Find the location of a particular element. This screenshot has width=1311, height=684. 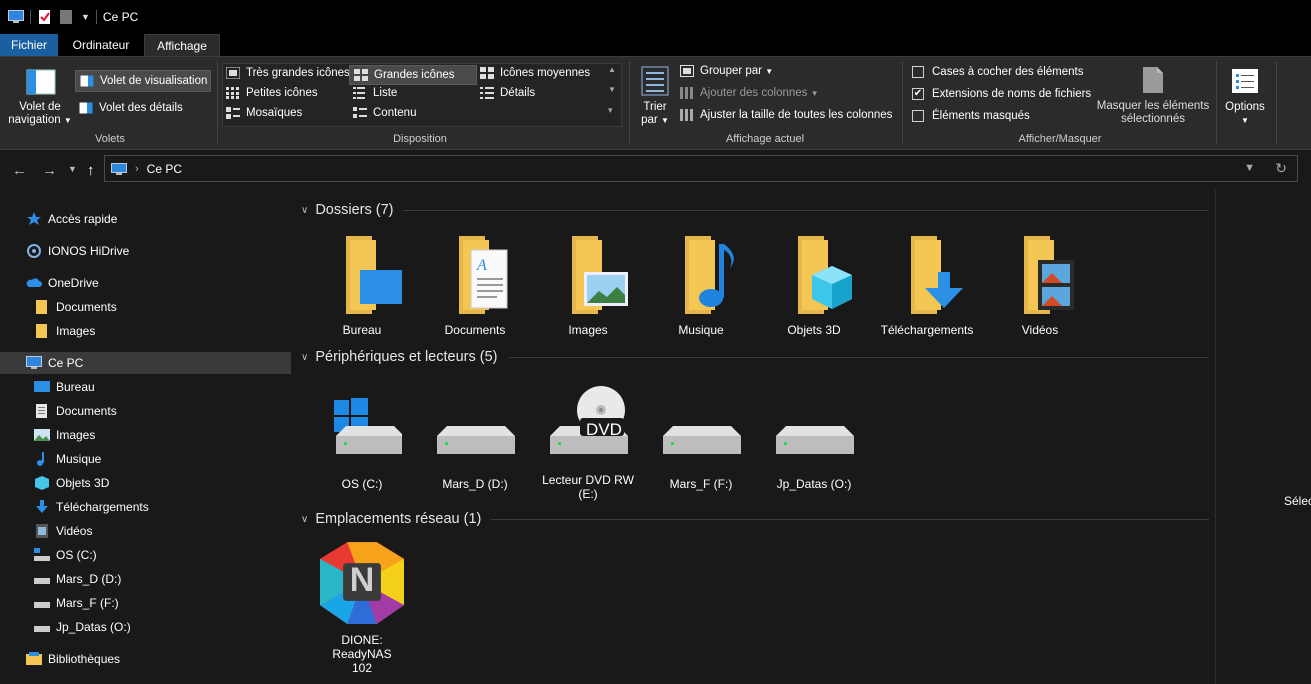

properties-icon is located at coordinates (45, 17).